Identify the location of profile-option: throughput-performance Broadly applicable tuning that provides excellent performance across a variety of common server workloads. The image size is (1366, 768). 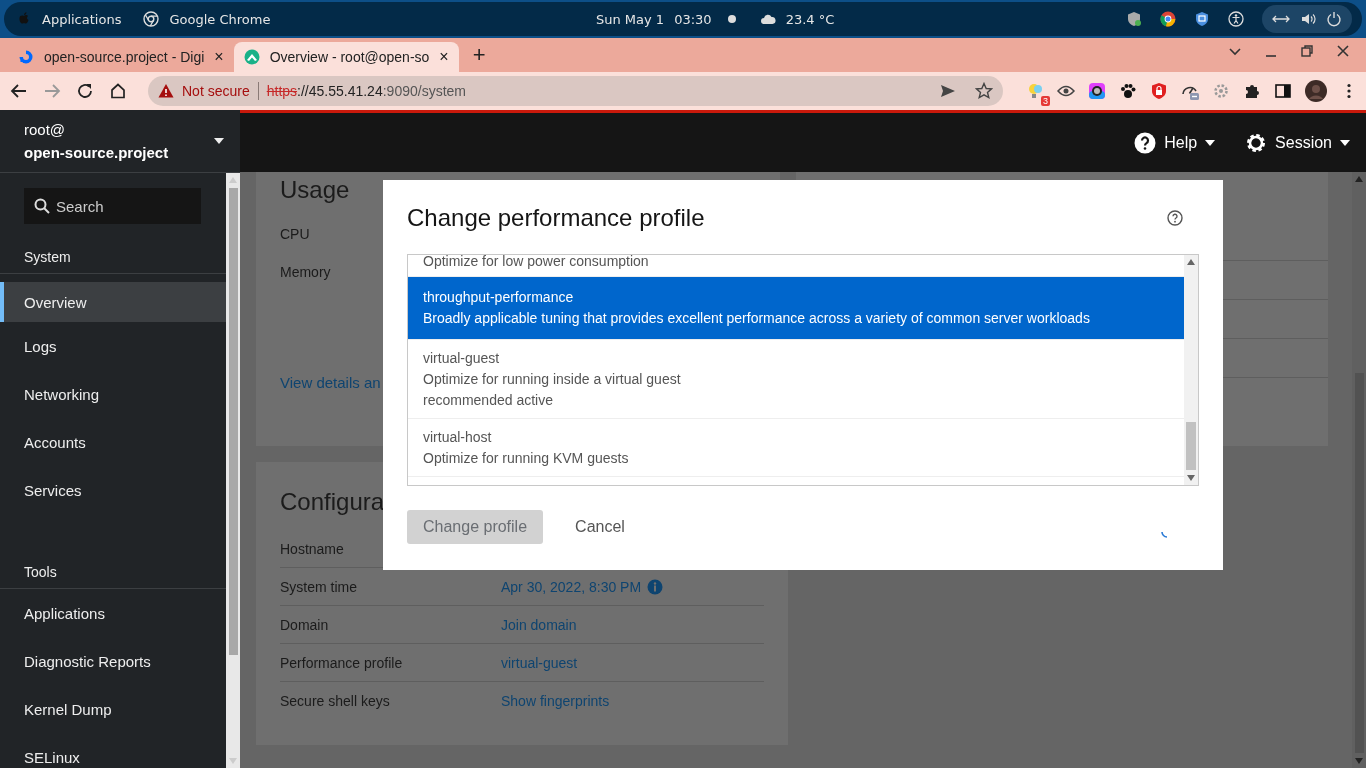
(796, 308).